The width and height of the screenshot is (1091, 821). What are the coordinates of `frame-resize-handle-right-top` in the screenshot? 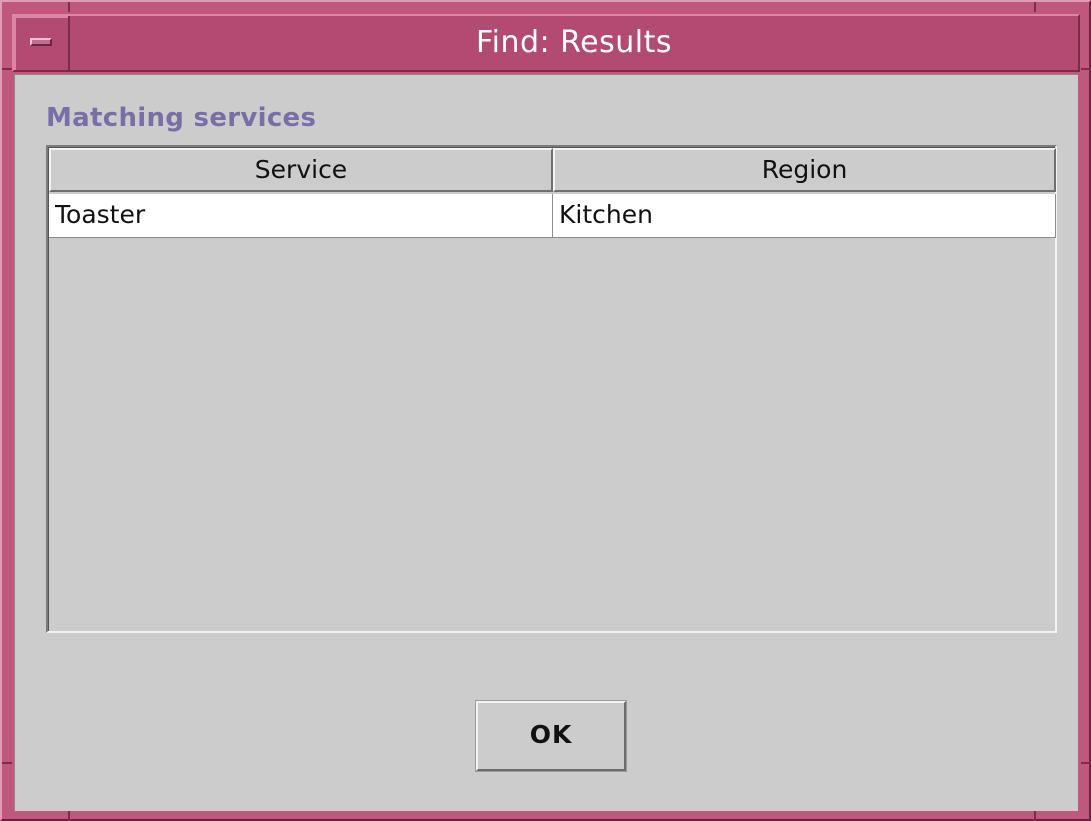 It's located at (1086, 69).